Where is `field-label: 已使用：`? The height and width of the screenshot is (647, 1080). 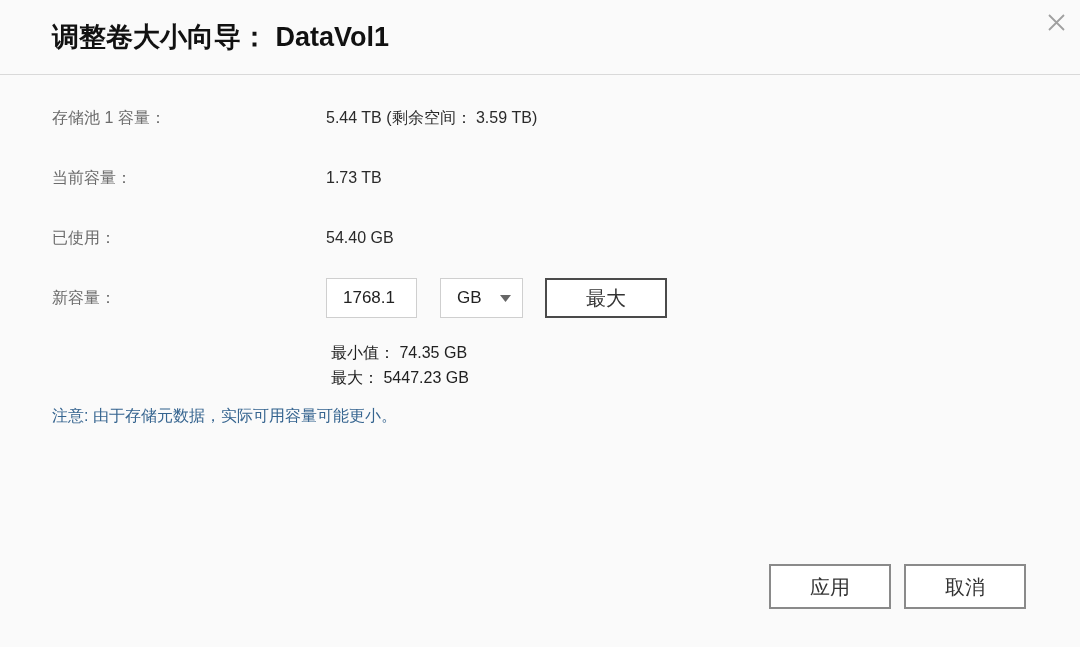
field-label: 已使用： is located at coordinates (84, 238).